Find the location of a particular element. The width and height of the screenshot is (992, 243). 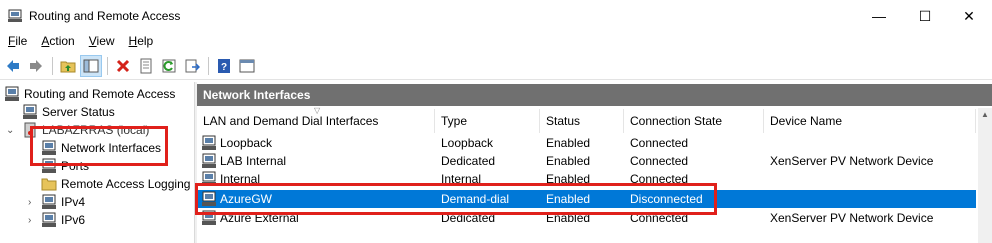

export-list-icon is located at coordinates (192, 66).